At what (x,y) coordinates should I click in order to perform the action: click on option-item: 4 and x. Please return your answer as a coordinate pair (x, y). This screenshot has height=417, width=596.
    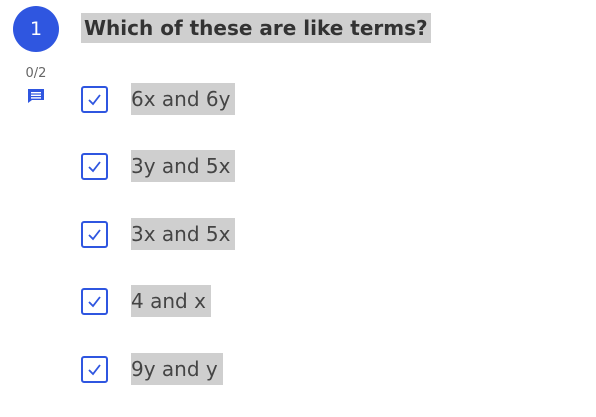
    Looking at the image, I should click on (146, 301).